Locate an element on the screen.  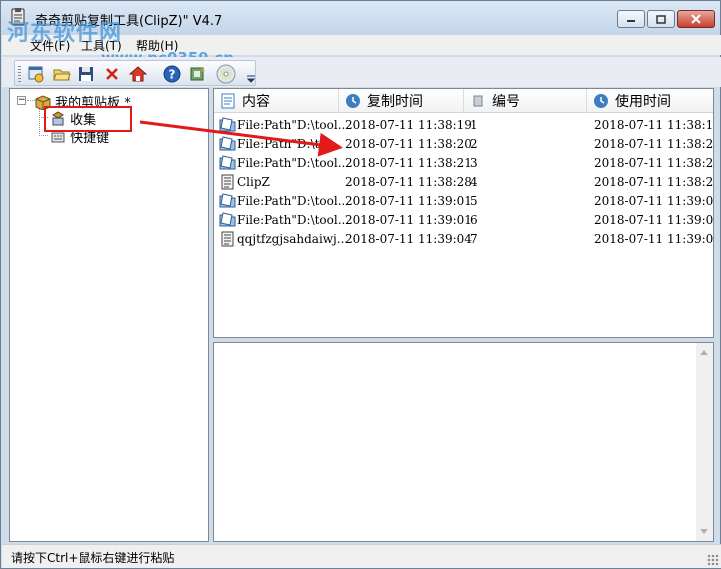
column-copy-time-label: 复制时间 is located at coordinates (395, 102).